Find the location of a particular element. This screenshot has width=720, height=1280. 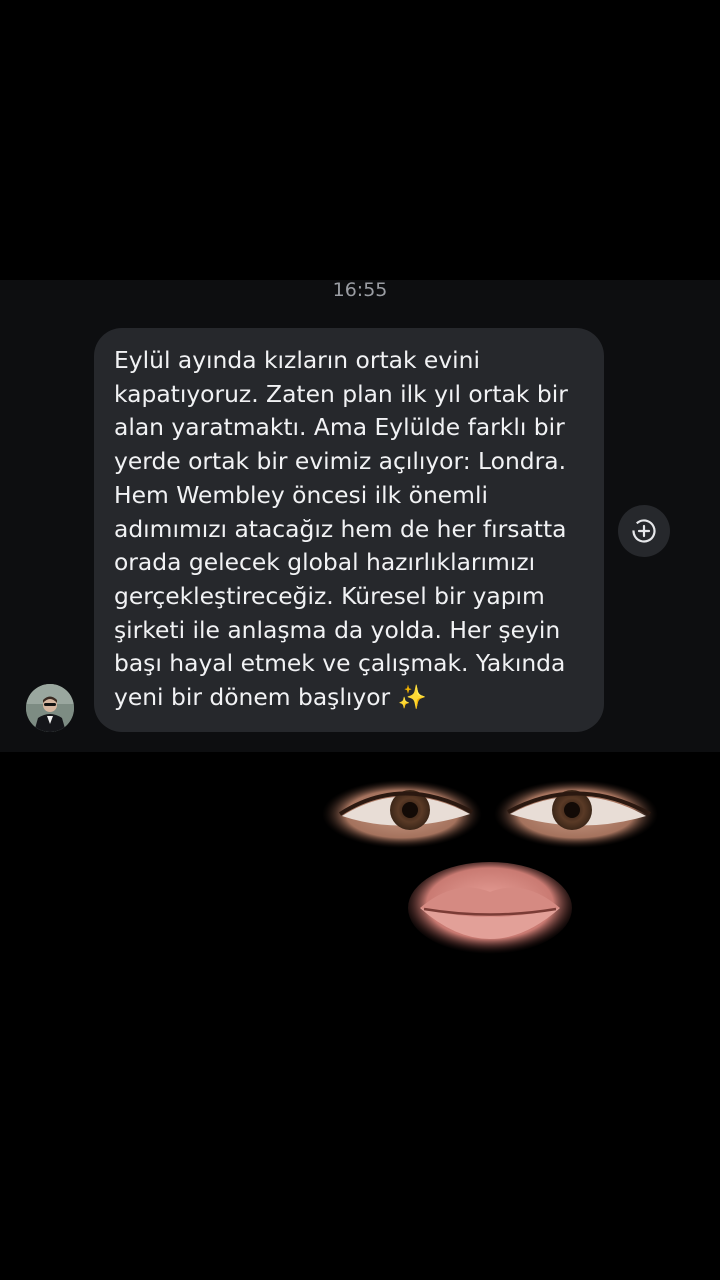

sender-avatar is located at coordinates (50, 708).